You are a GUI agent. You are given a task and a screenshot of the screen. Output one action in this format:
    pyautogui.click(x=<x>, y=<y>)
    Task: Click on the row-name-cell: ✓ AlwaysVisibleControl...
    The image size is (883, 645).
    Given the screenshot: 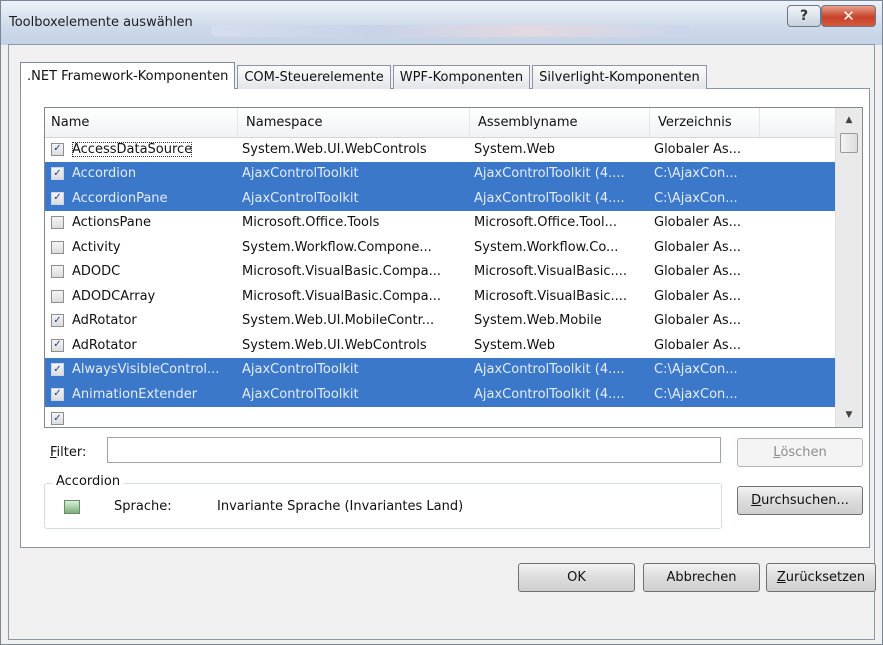 What is the action you would take?
    pyautogui.click(x=141, y=369)
    